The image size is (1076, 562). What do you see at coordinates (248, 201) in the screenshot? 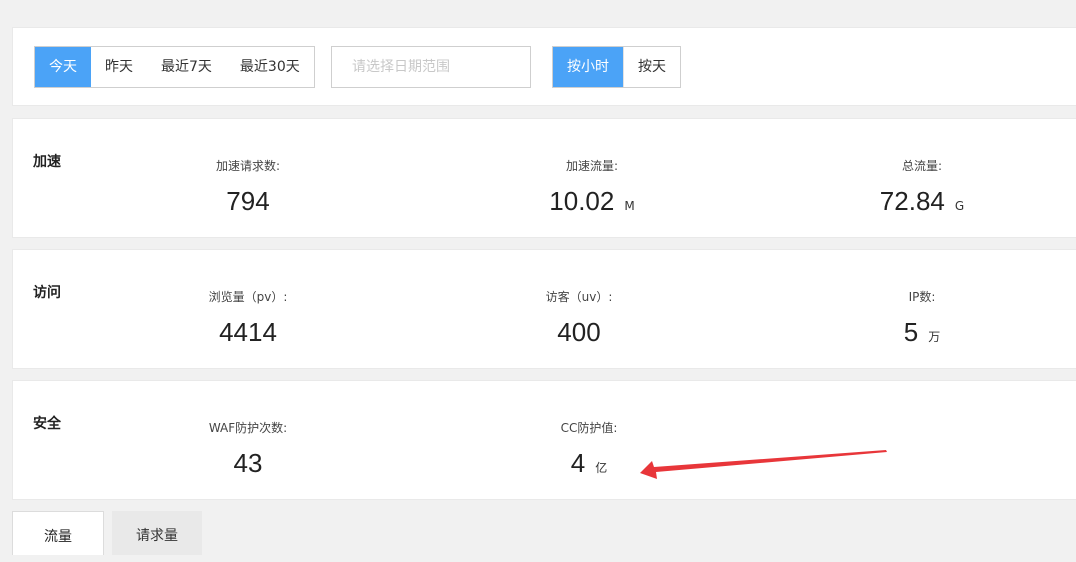
I see `metric-value: 794` at bounding box center [248, 201].